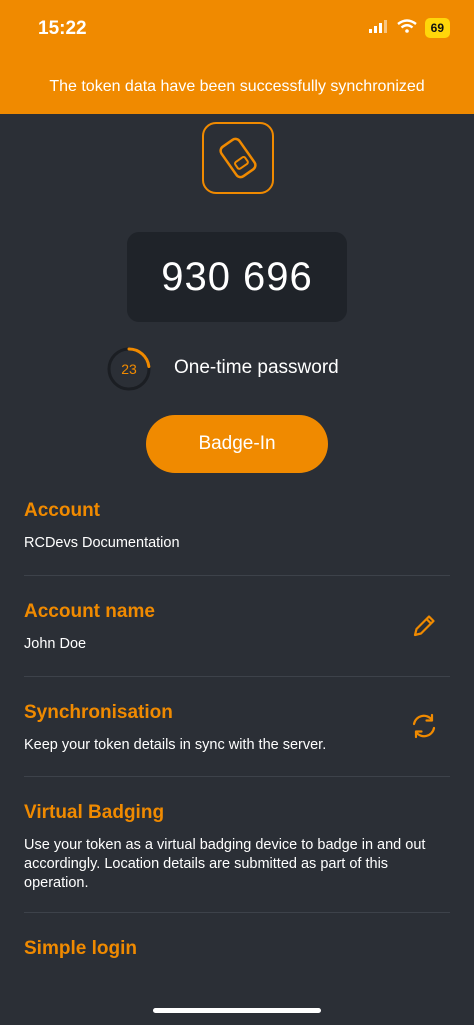 The height and width of the screenshot is (1025, 474). What do you see at coordinates (55, 644) in the screenshot?
I see `section-text: John Doe` at bounding box center [55, 644].